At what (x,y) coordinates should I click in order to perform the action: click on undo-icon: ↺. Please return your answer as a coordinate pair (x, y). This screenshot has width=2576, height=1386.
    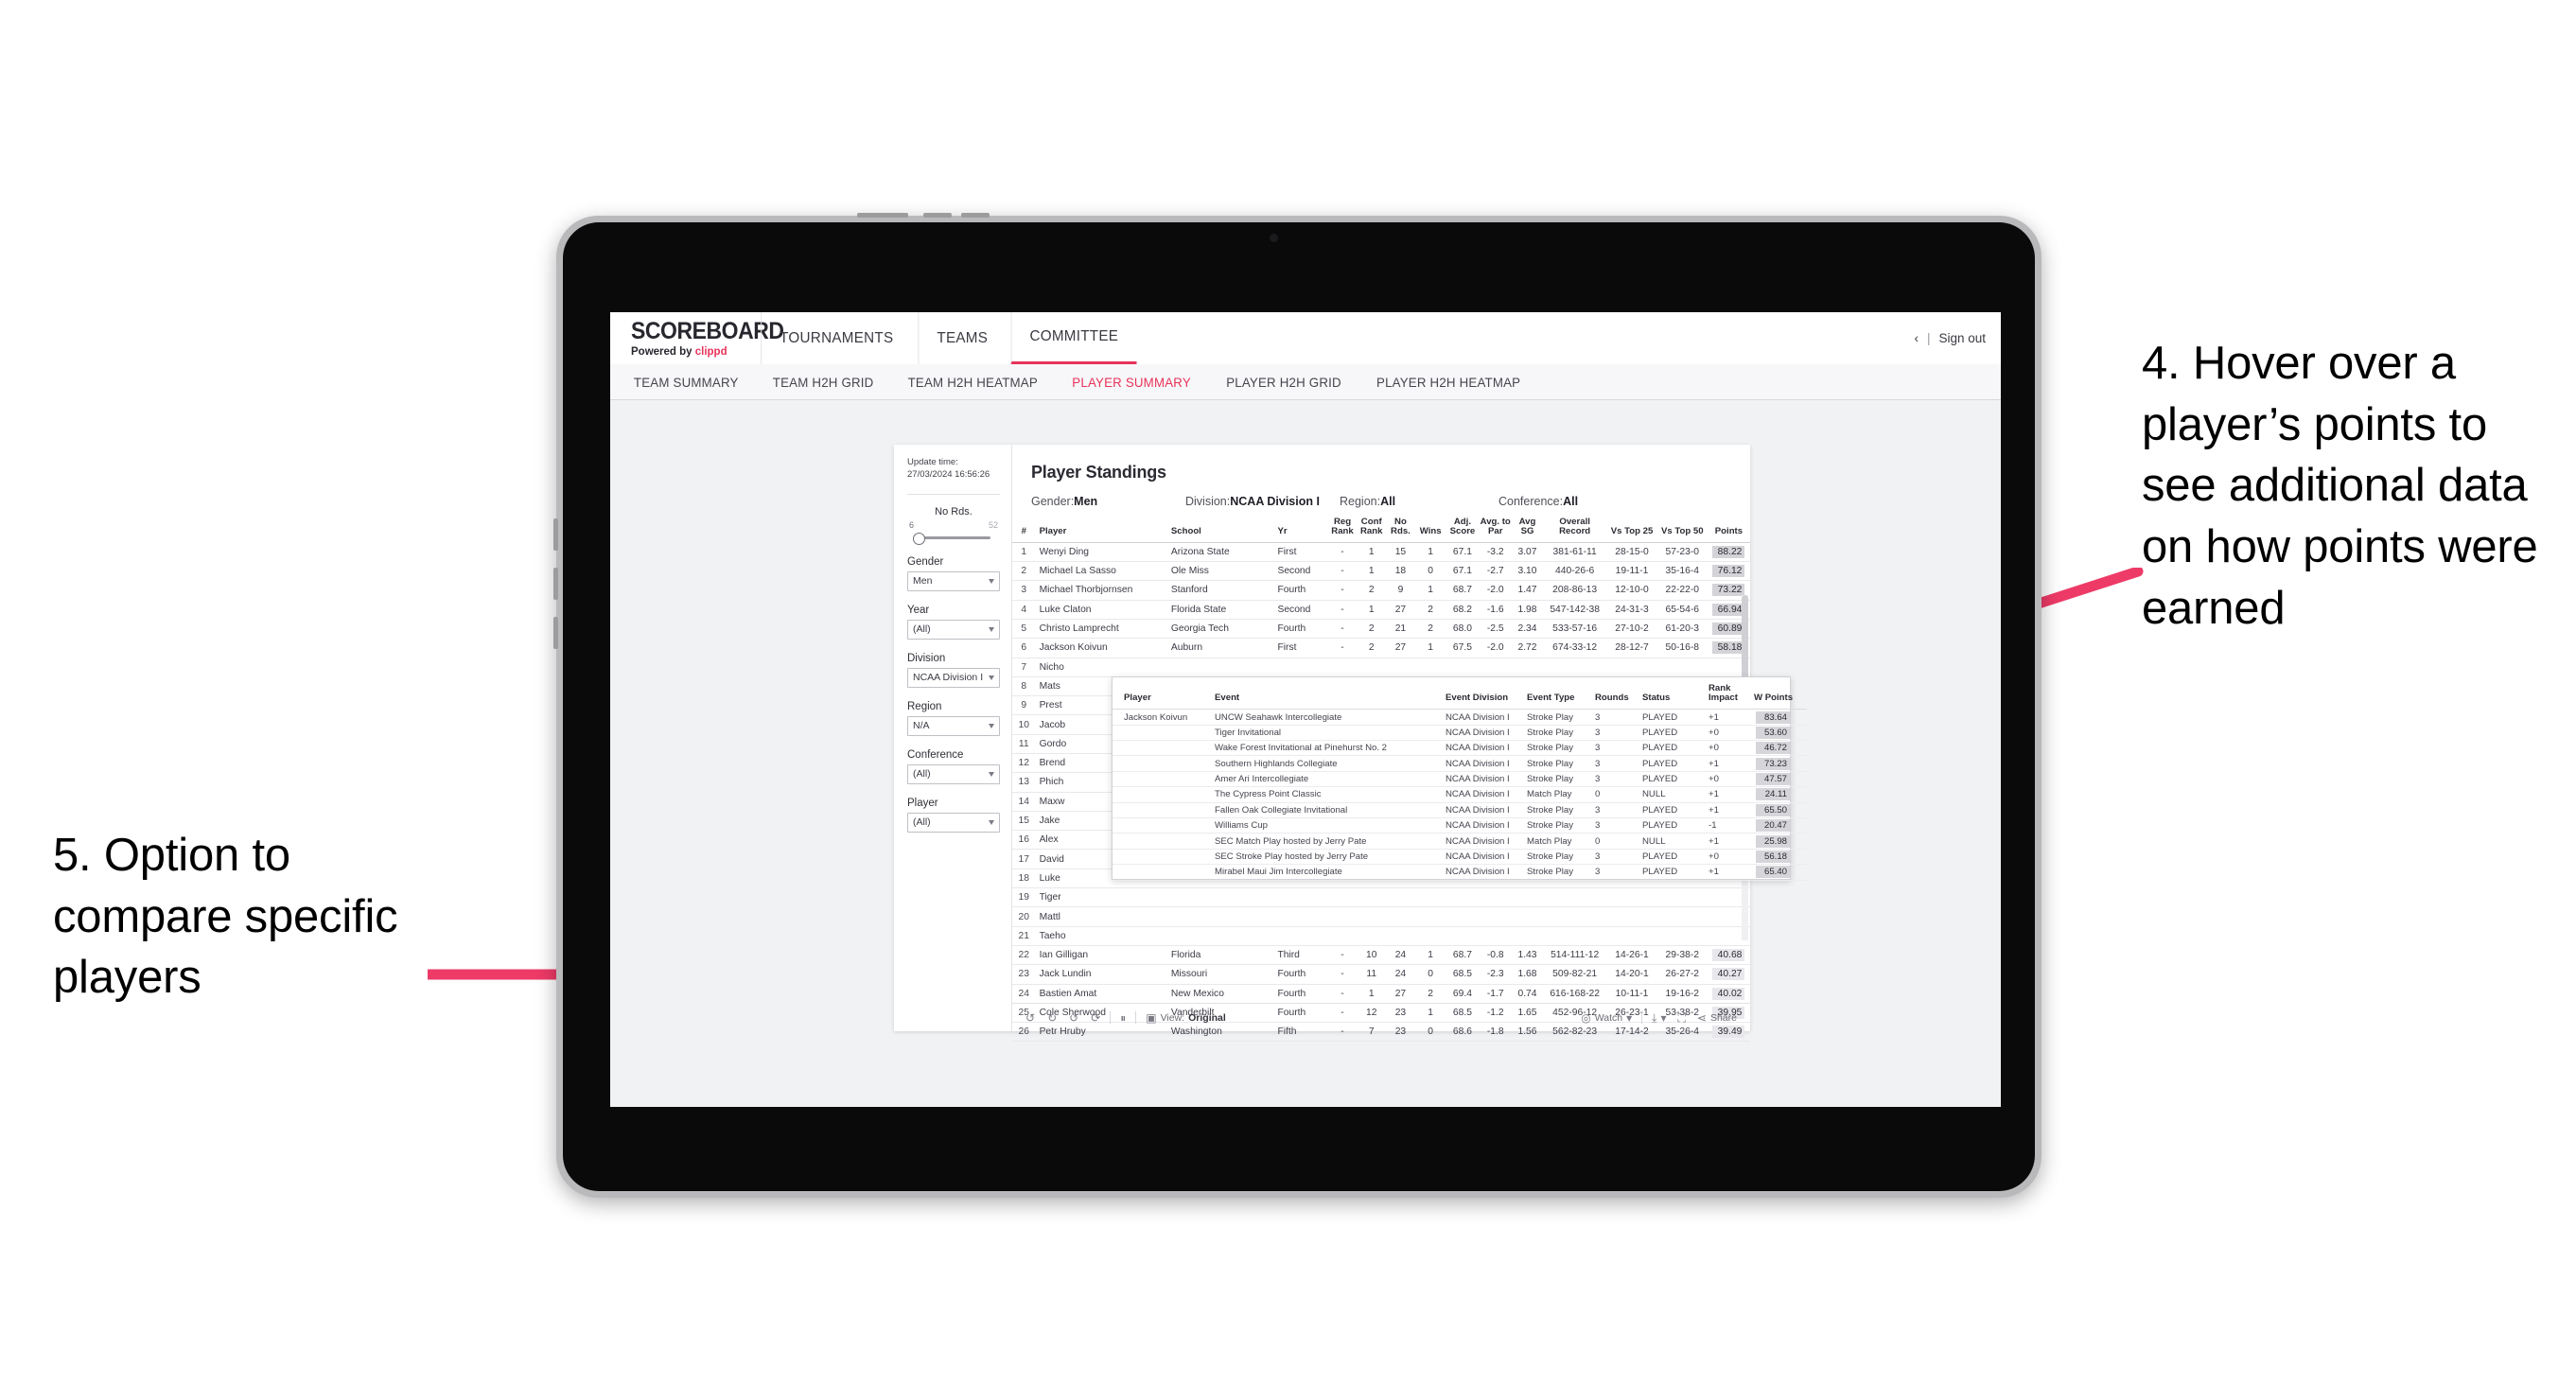
    Looking at the image, I should click on (1030, 1018).